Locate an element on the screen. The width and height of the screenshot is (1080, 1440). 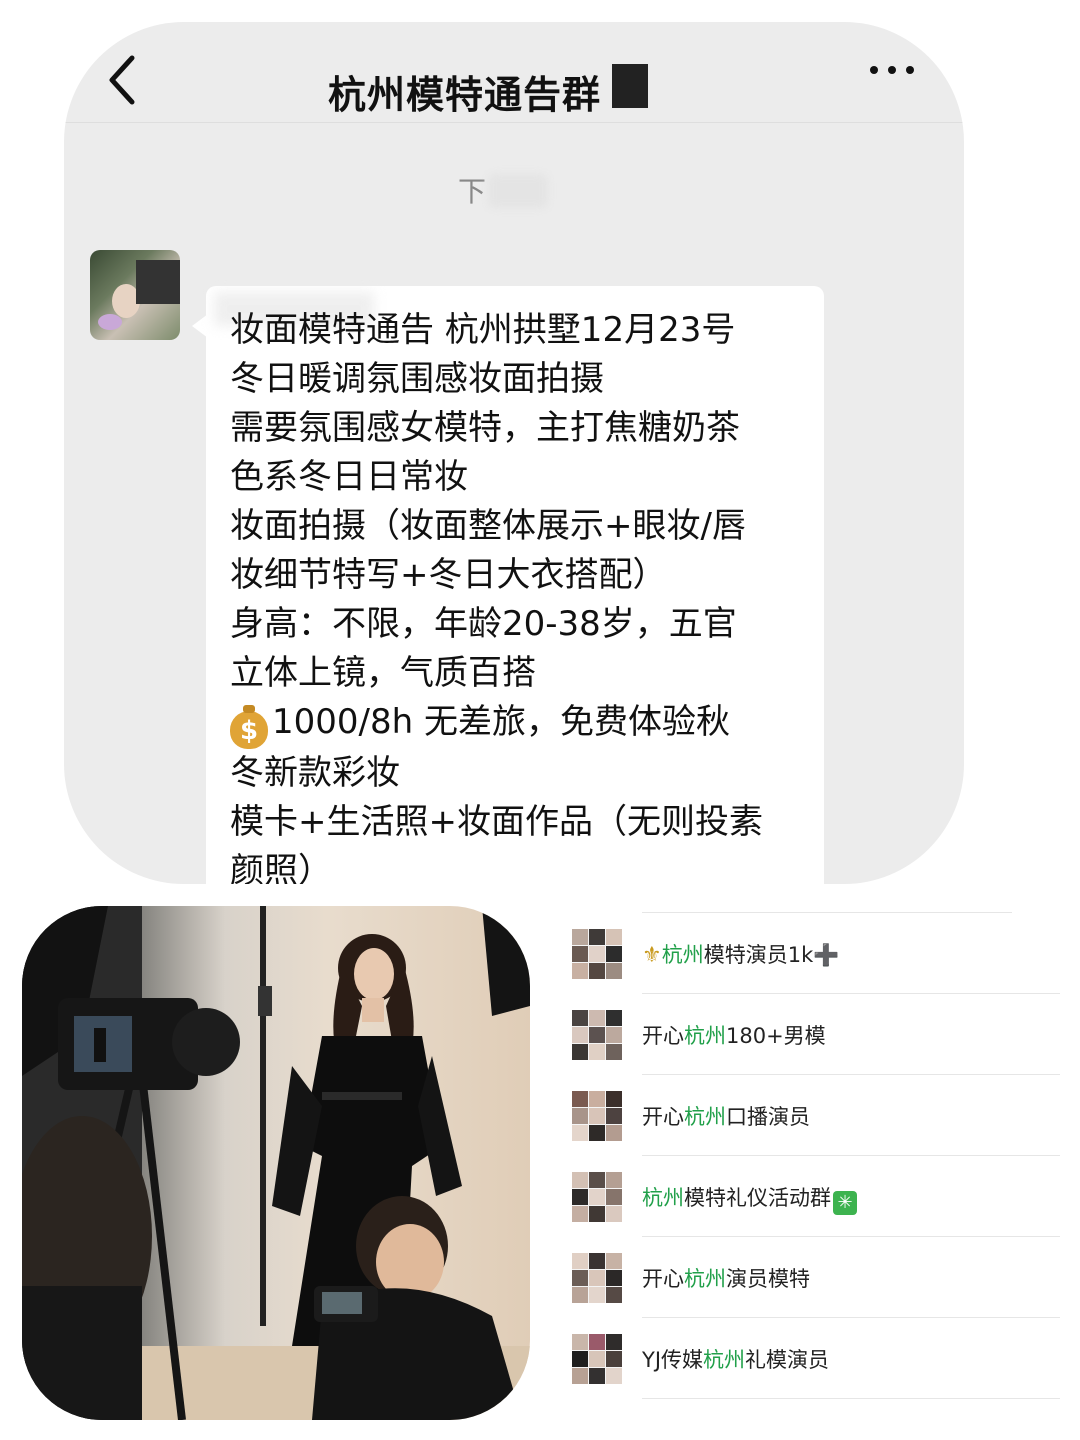
group-name: 杭州模特礼仪活动群 ✳ is located at coordinates (749, 1198).